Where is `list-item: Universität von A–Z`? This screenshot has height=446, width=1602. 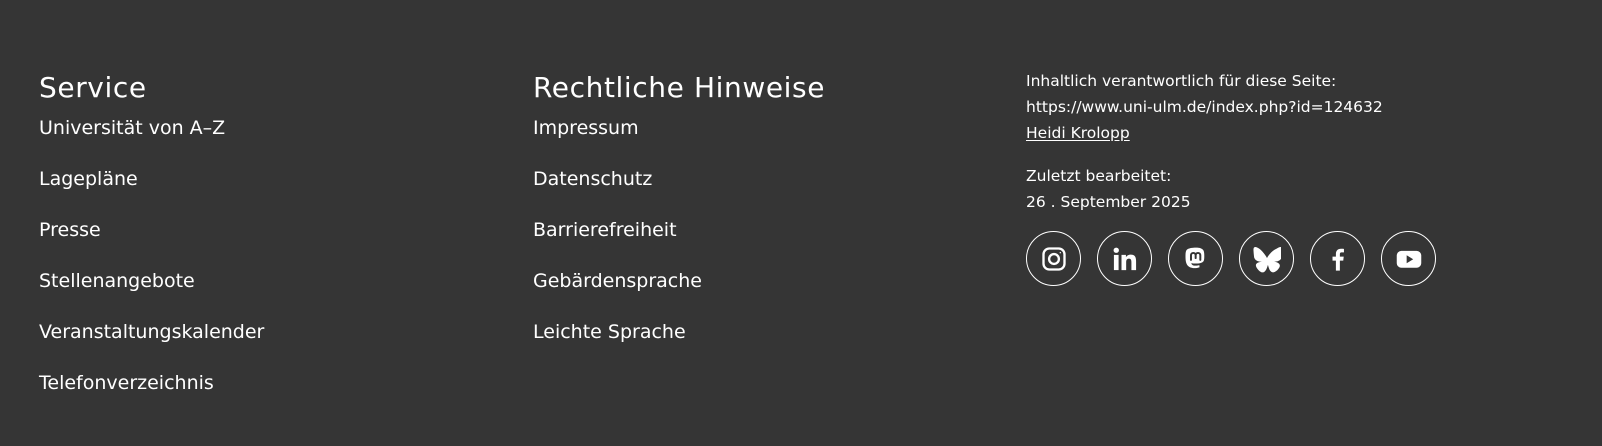
list-item: Universität von A–Z is located at coordinates (151, 140).